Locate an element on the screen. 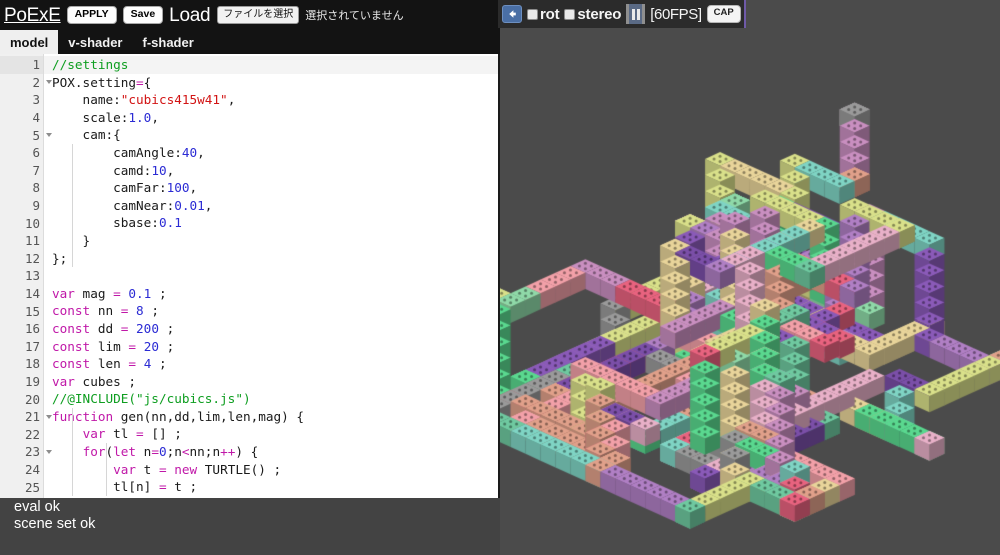  rot-checkbox: rot is located at coordinates (543, 14).